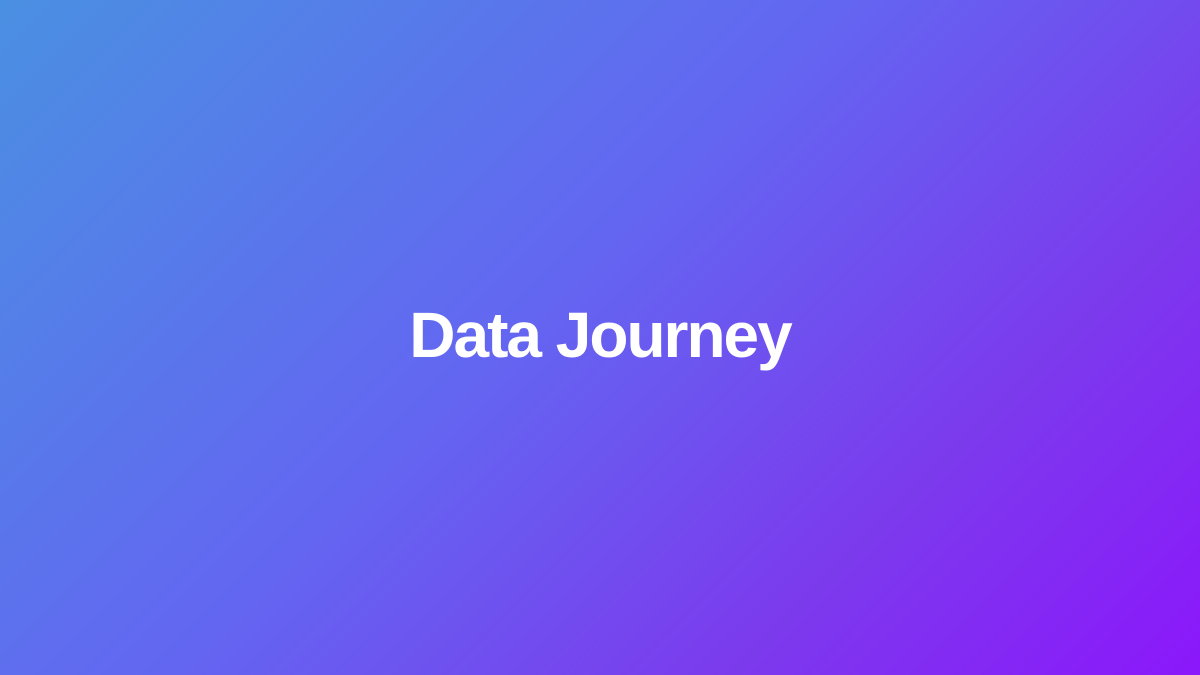 The width and height of the screenshot is (1200, 675). What do you see at coordinates (600, 334) in the screenshot?
I see `page-title: Data Journey` at bounding box center [600, 334].